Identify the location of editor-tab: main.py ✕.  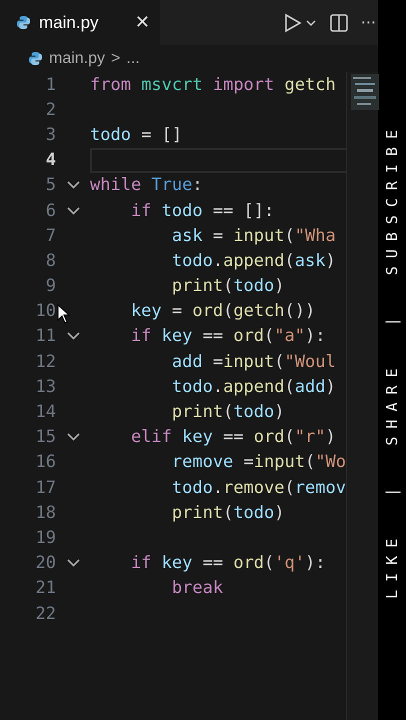
(80, 22).